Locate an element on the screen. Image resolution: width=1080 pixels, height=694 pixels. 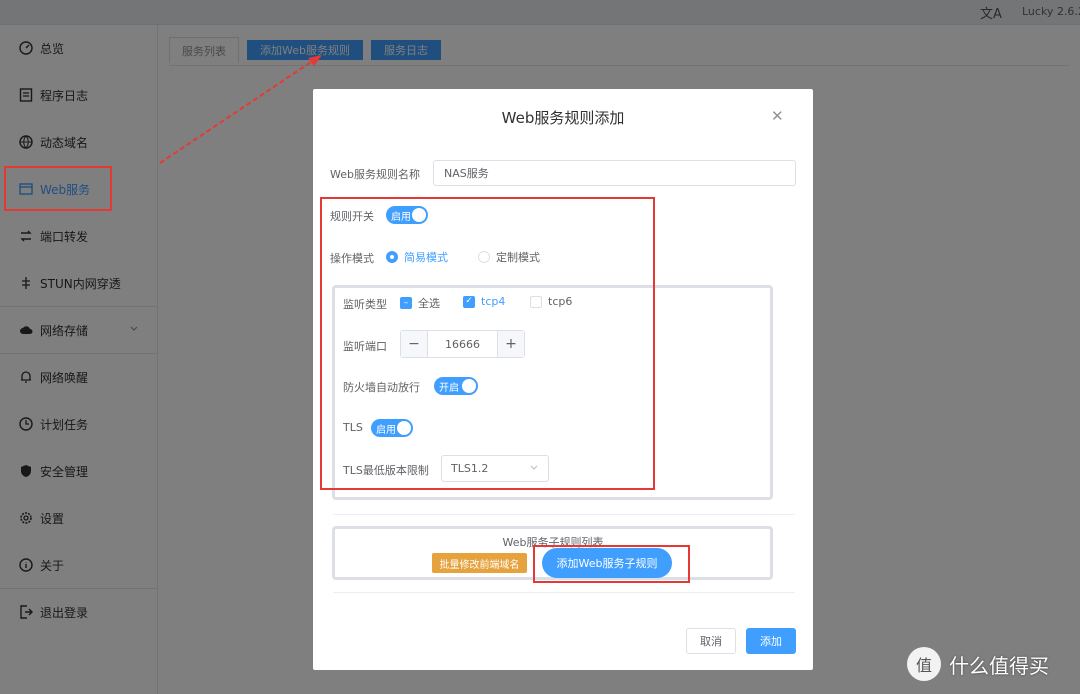
rule-name-label: Web服务规则名称 is located at coordinates (375, 174).